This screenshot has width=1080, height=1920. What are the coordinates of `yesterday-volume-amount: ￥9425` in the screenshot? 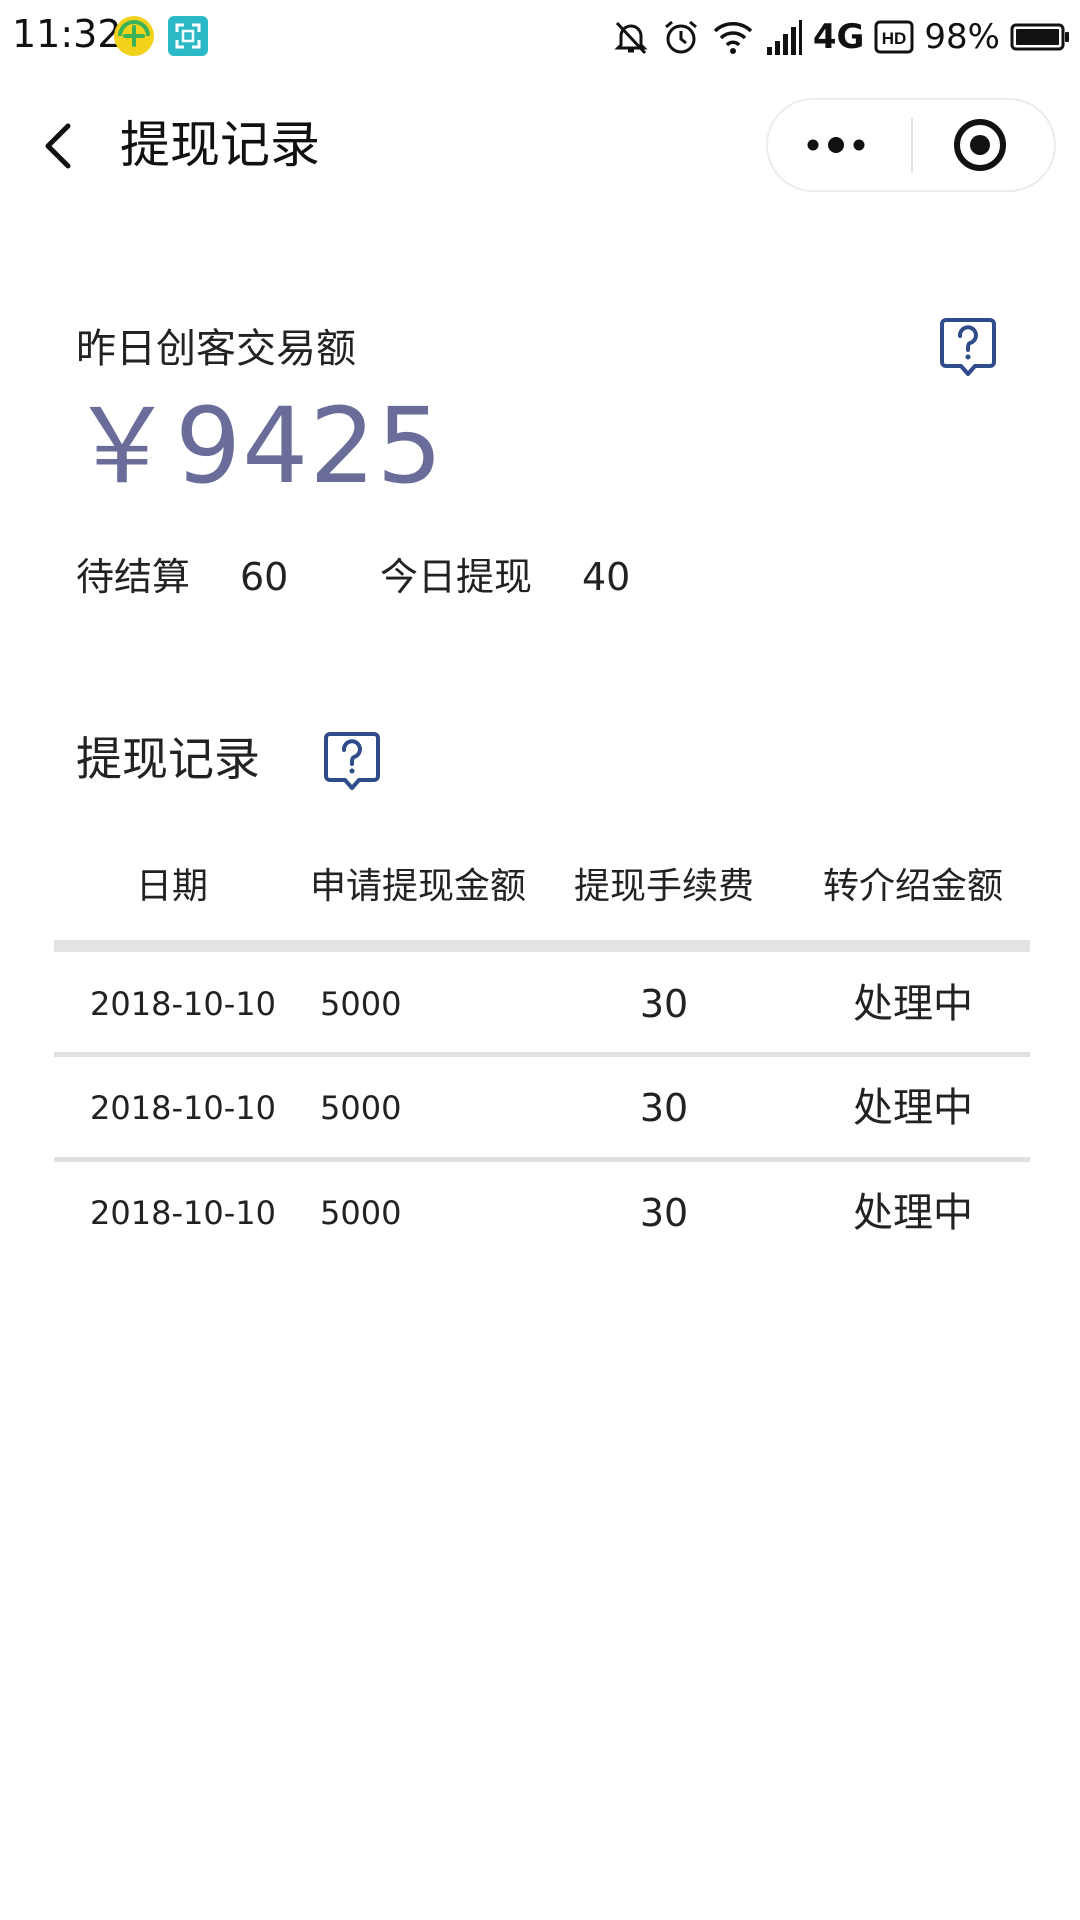 It's located at (257, 446).